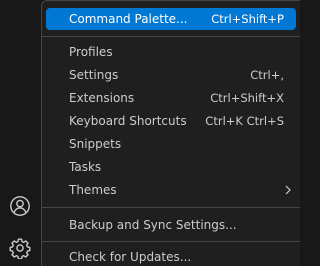 Image resolution: width=320 pixels, height=266 pixels. Describe the element at coordinates (20, 133) in the screenshot. I see `activity-bar` at that location.